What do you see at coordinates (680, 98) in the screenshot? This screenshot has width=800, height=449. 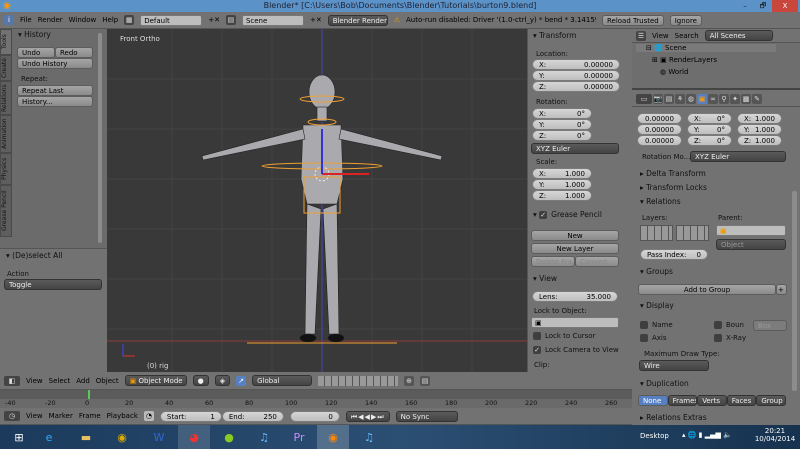 I see `scene-tab-icon: ⚘` at bounding box center [680, 98].